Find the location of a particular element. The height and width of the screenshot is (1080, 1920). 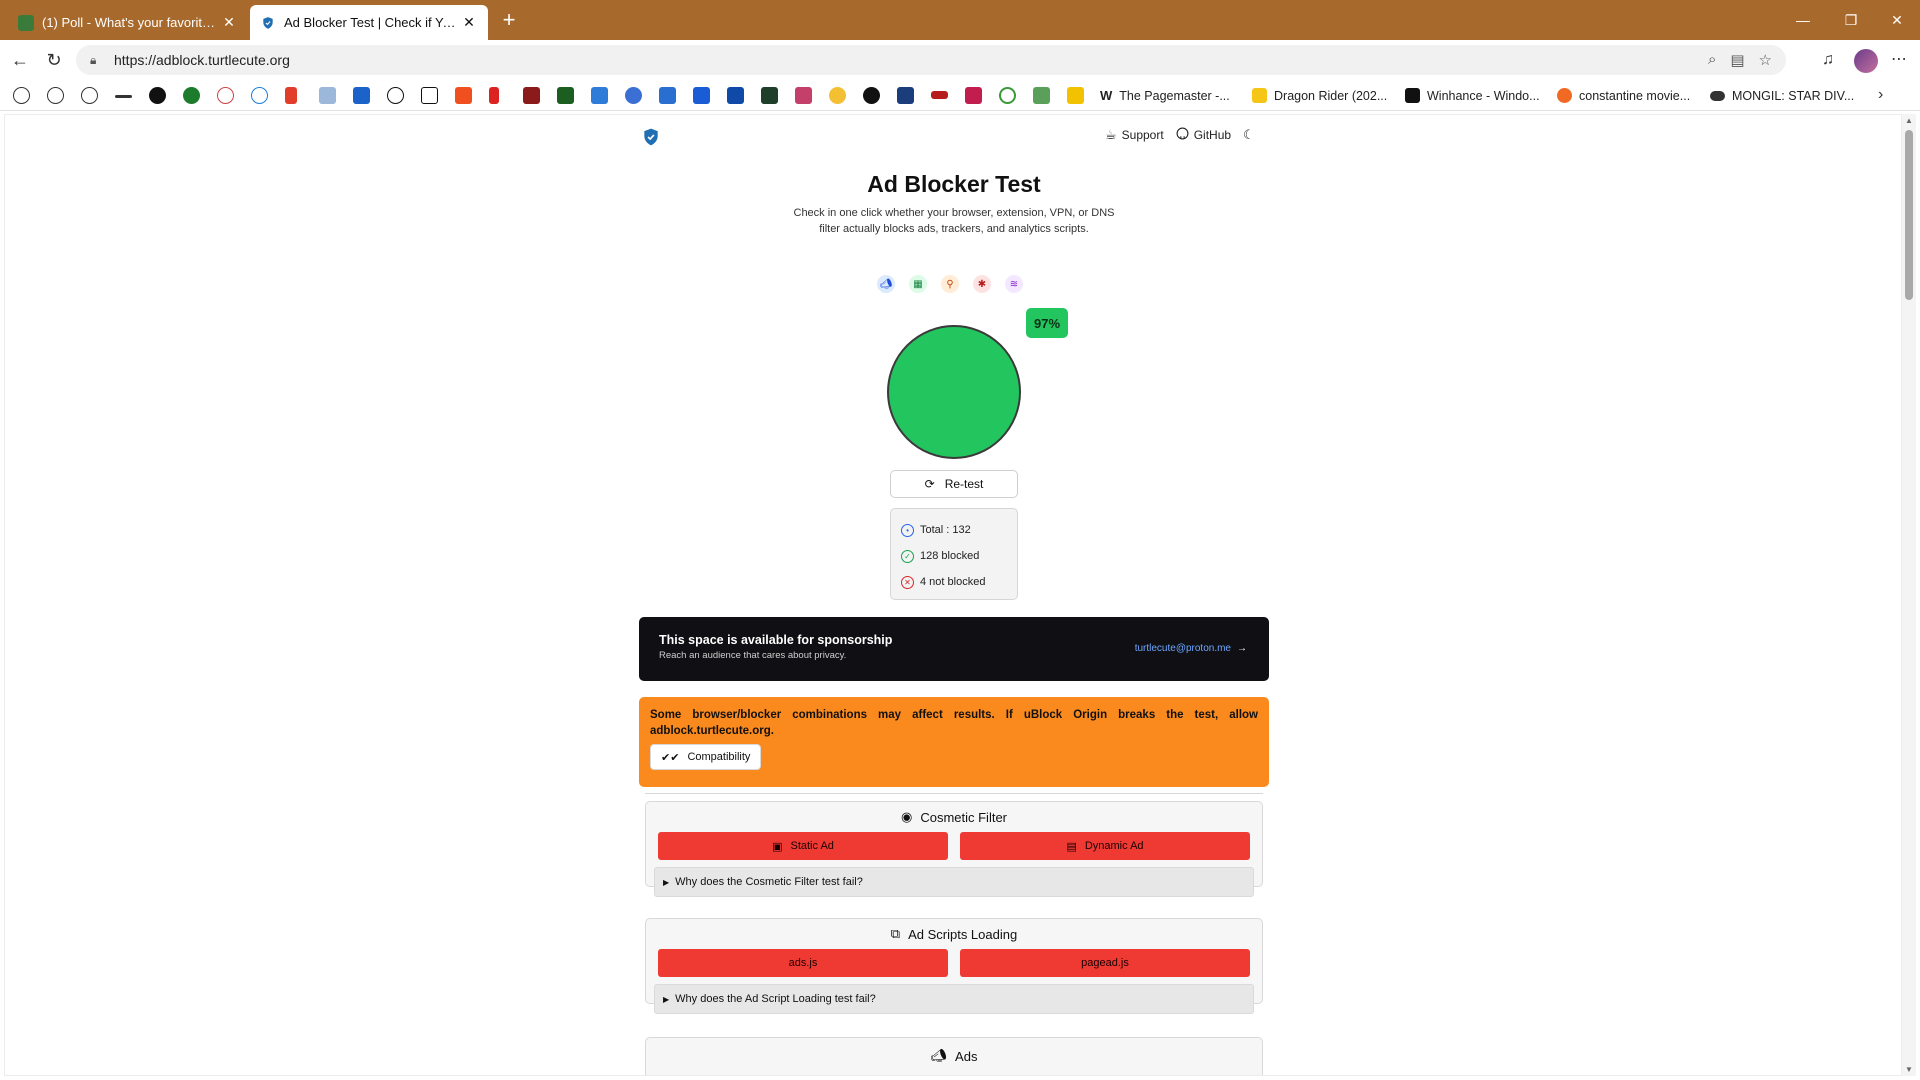

top-nav: ☕︎ Support GitHub ☾ is located at coordinates (1180, 135).